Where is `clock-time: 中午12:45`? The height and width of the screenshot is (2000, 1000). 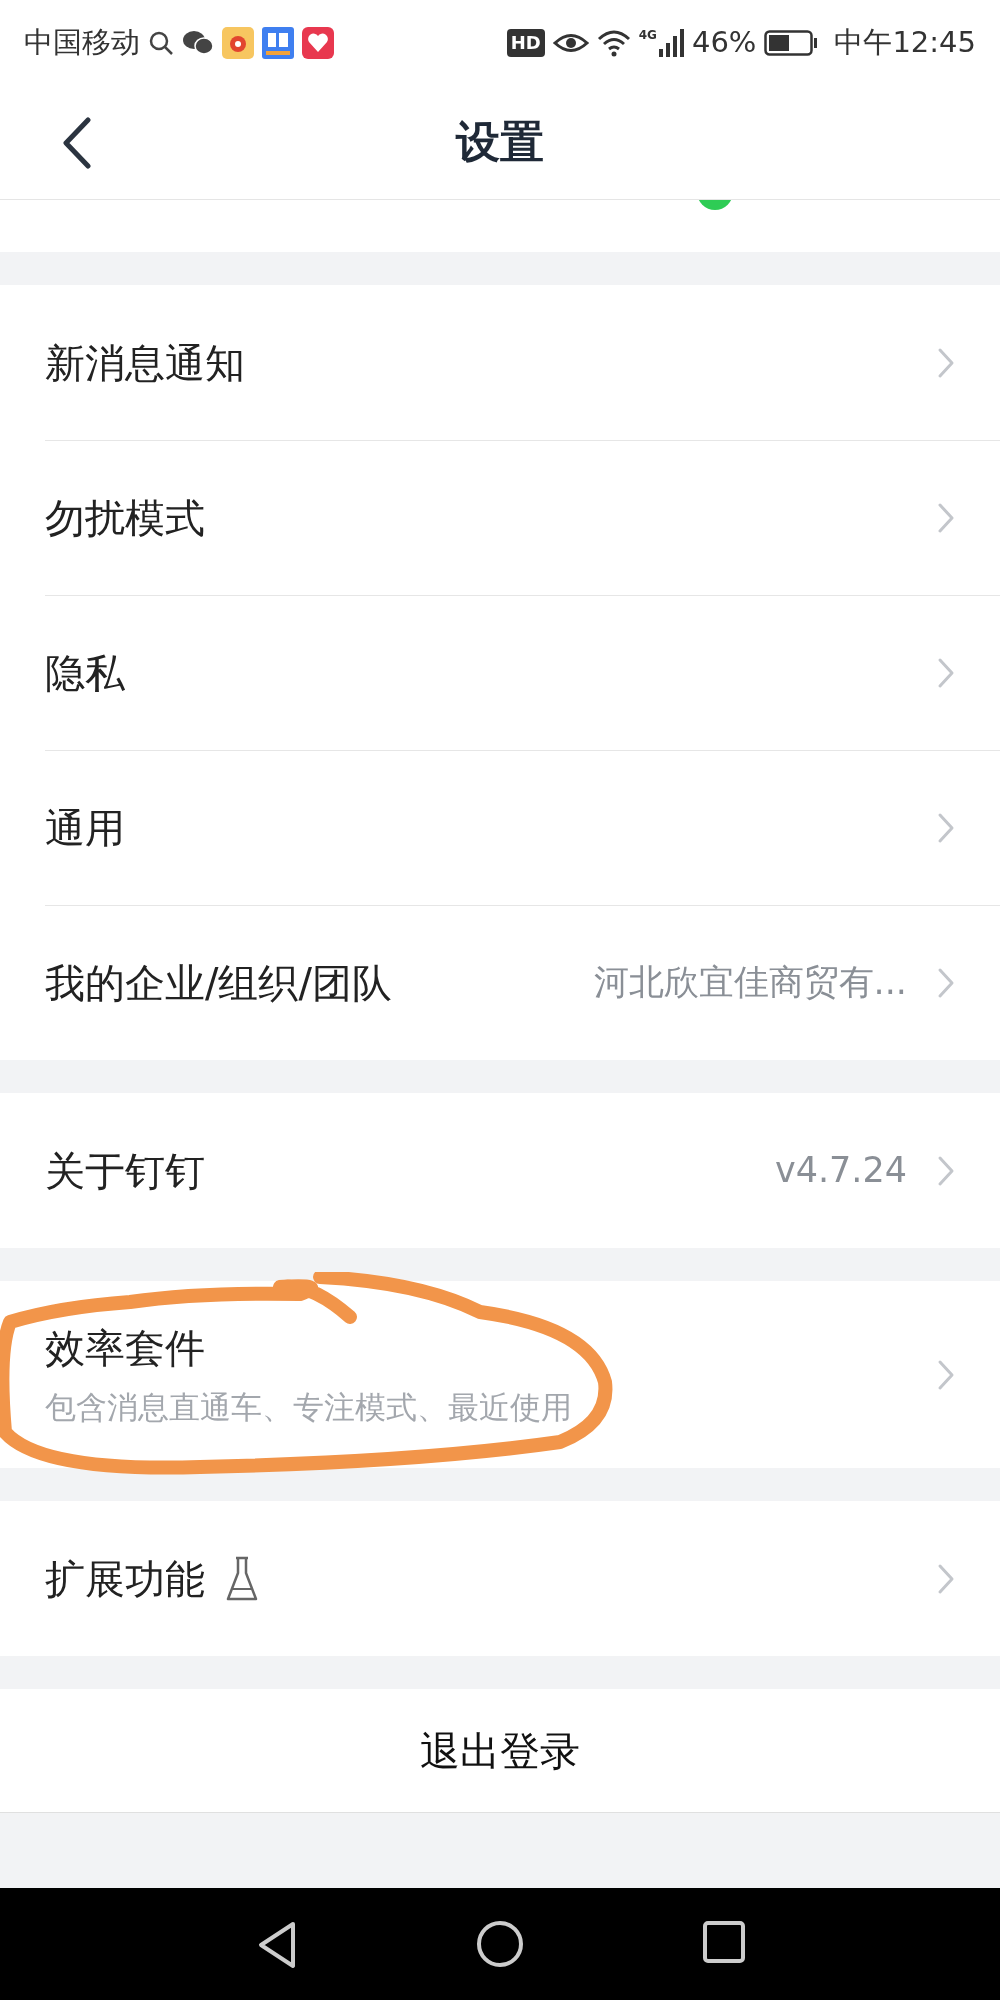 clock-time: 中午12:45 is located at coordinates (905, 42).